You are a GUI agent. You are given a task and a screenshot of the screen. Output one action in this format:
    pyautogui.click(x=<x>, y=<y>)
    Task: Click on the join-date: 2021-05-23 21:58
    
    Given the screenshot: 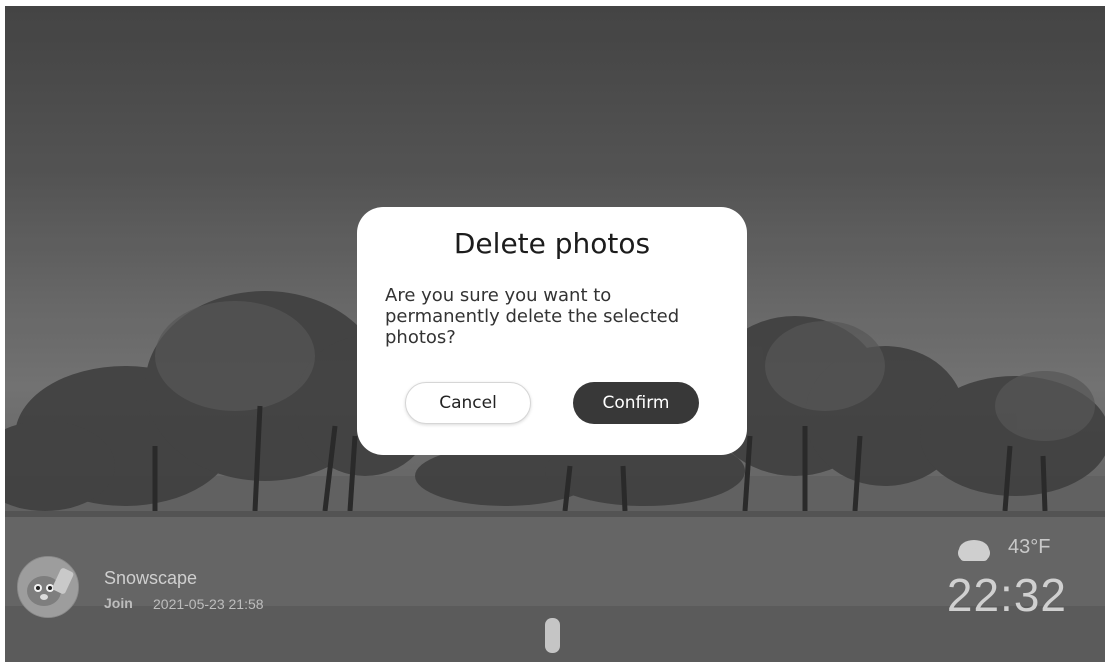 What is the action you would take?
    pyautogui.click(x=208, y=604)
    